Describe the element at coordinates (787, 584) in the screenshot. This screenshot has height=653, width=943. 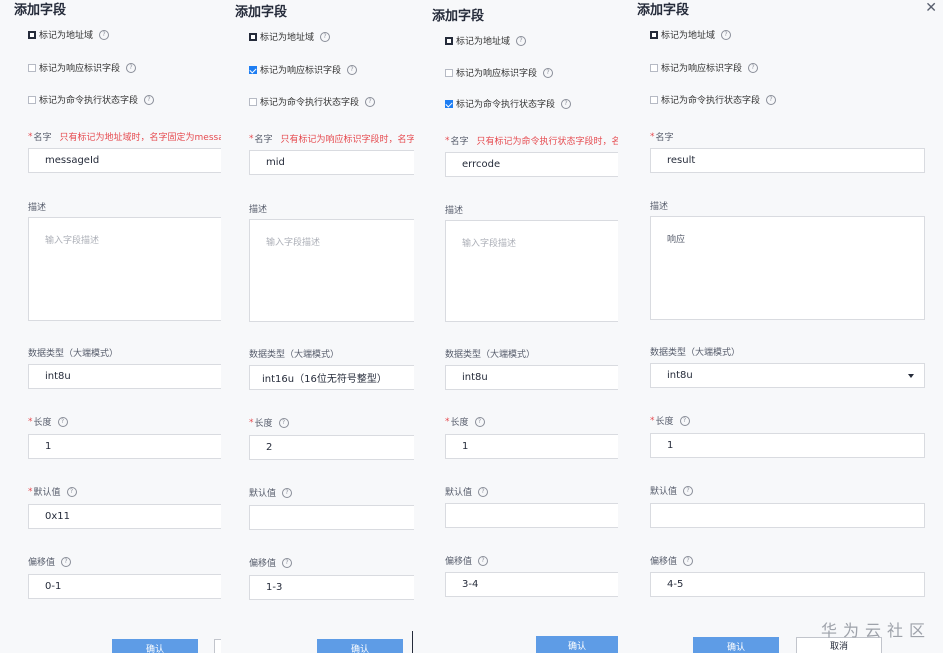
I see `offset-input: 4-5` at that location.